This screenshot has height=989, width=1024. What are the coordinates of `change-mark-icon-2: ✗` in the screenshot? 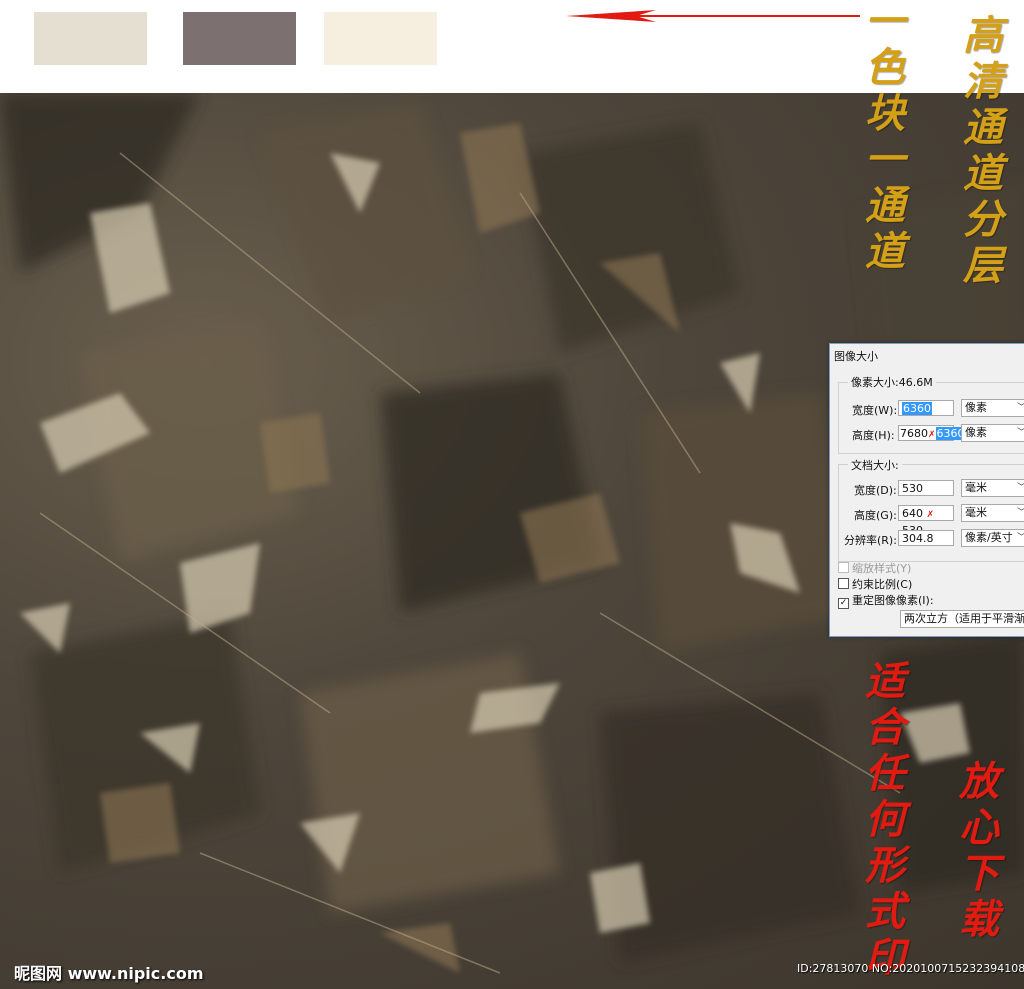 It's located at (930, 515).